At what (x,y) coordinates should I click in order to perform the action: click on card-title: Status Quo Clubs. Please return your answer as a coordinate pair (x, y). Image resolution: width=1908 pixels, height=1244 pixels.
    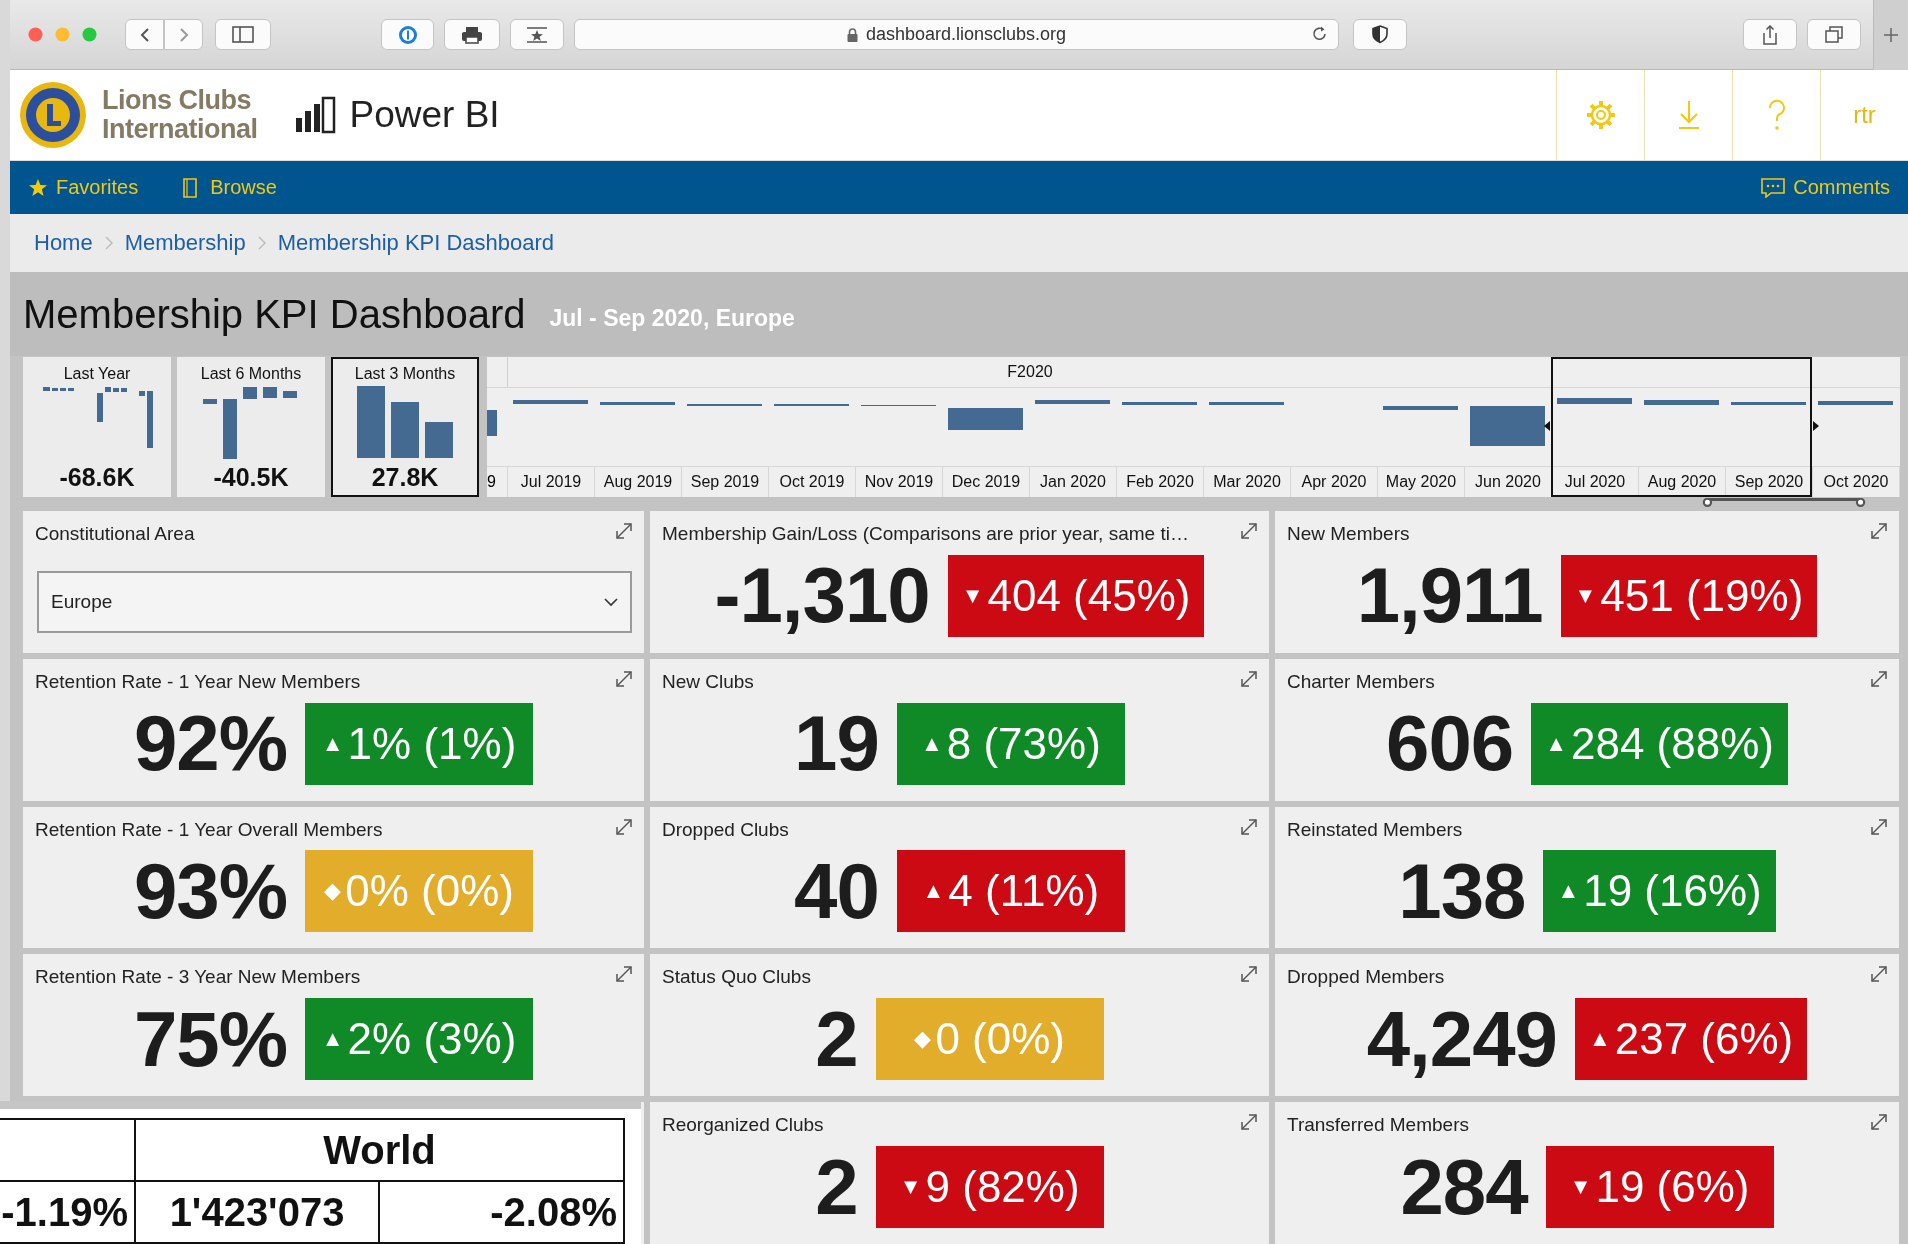
    Looking at the image, I should click on (736, 977).